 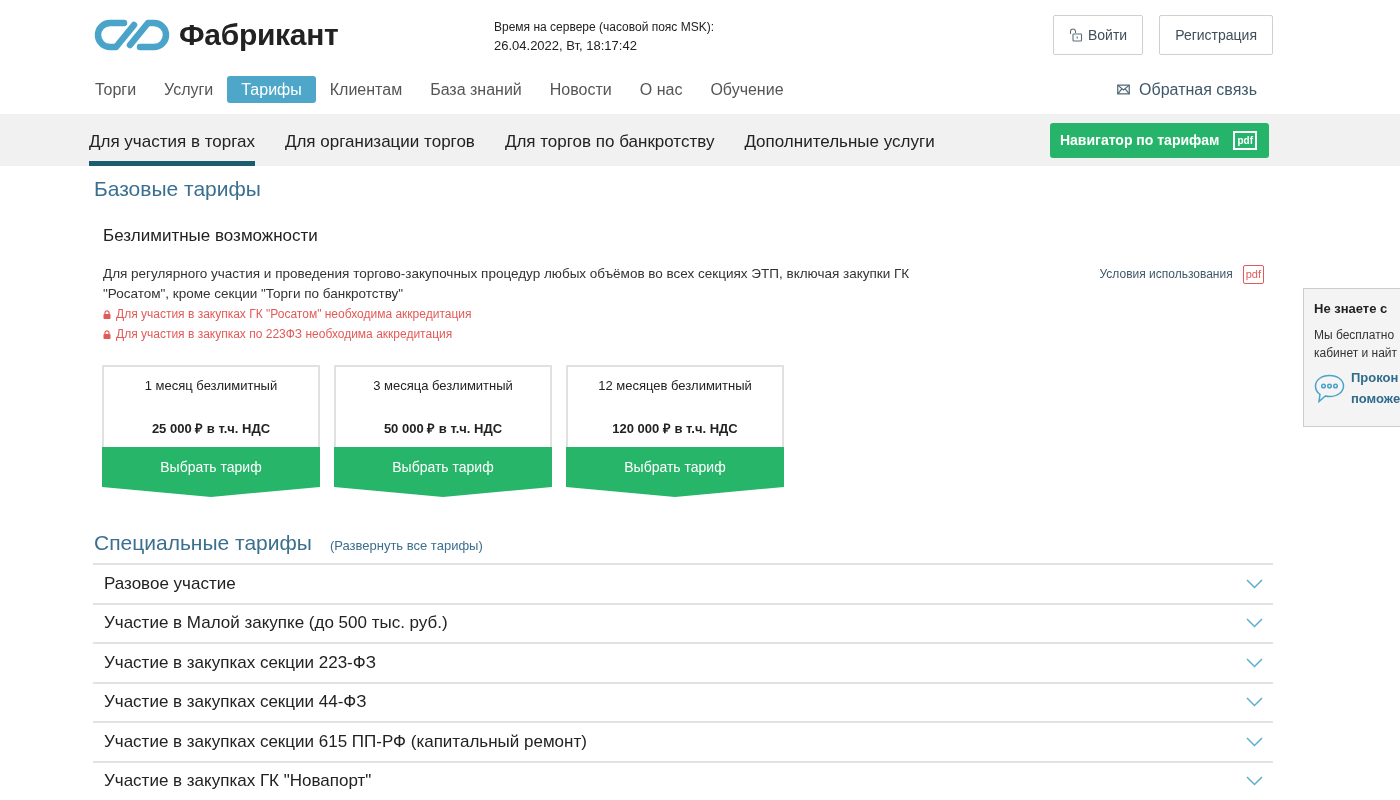 I want to click on logo-icon, so click(x=132, y=35).